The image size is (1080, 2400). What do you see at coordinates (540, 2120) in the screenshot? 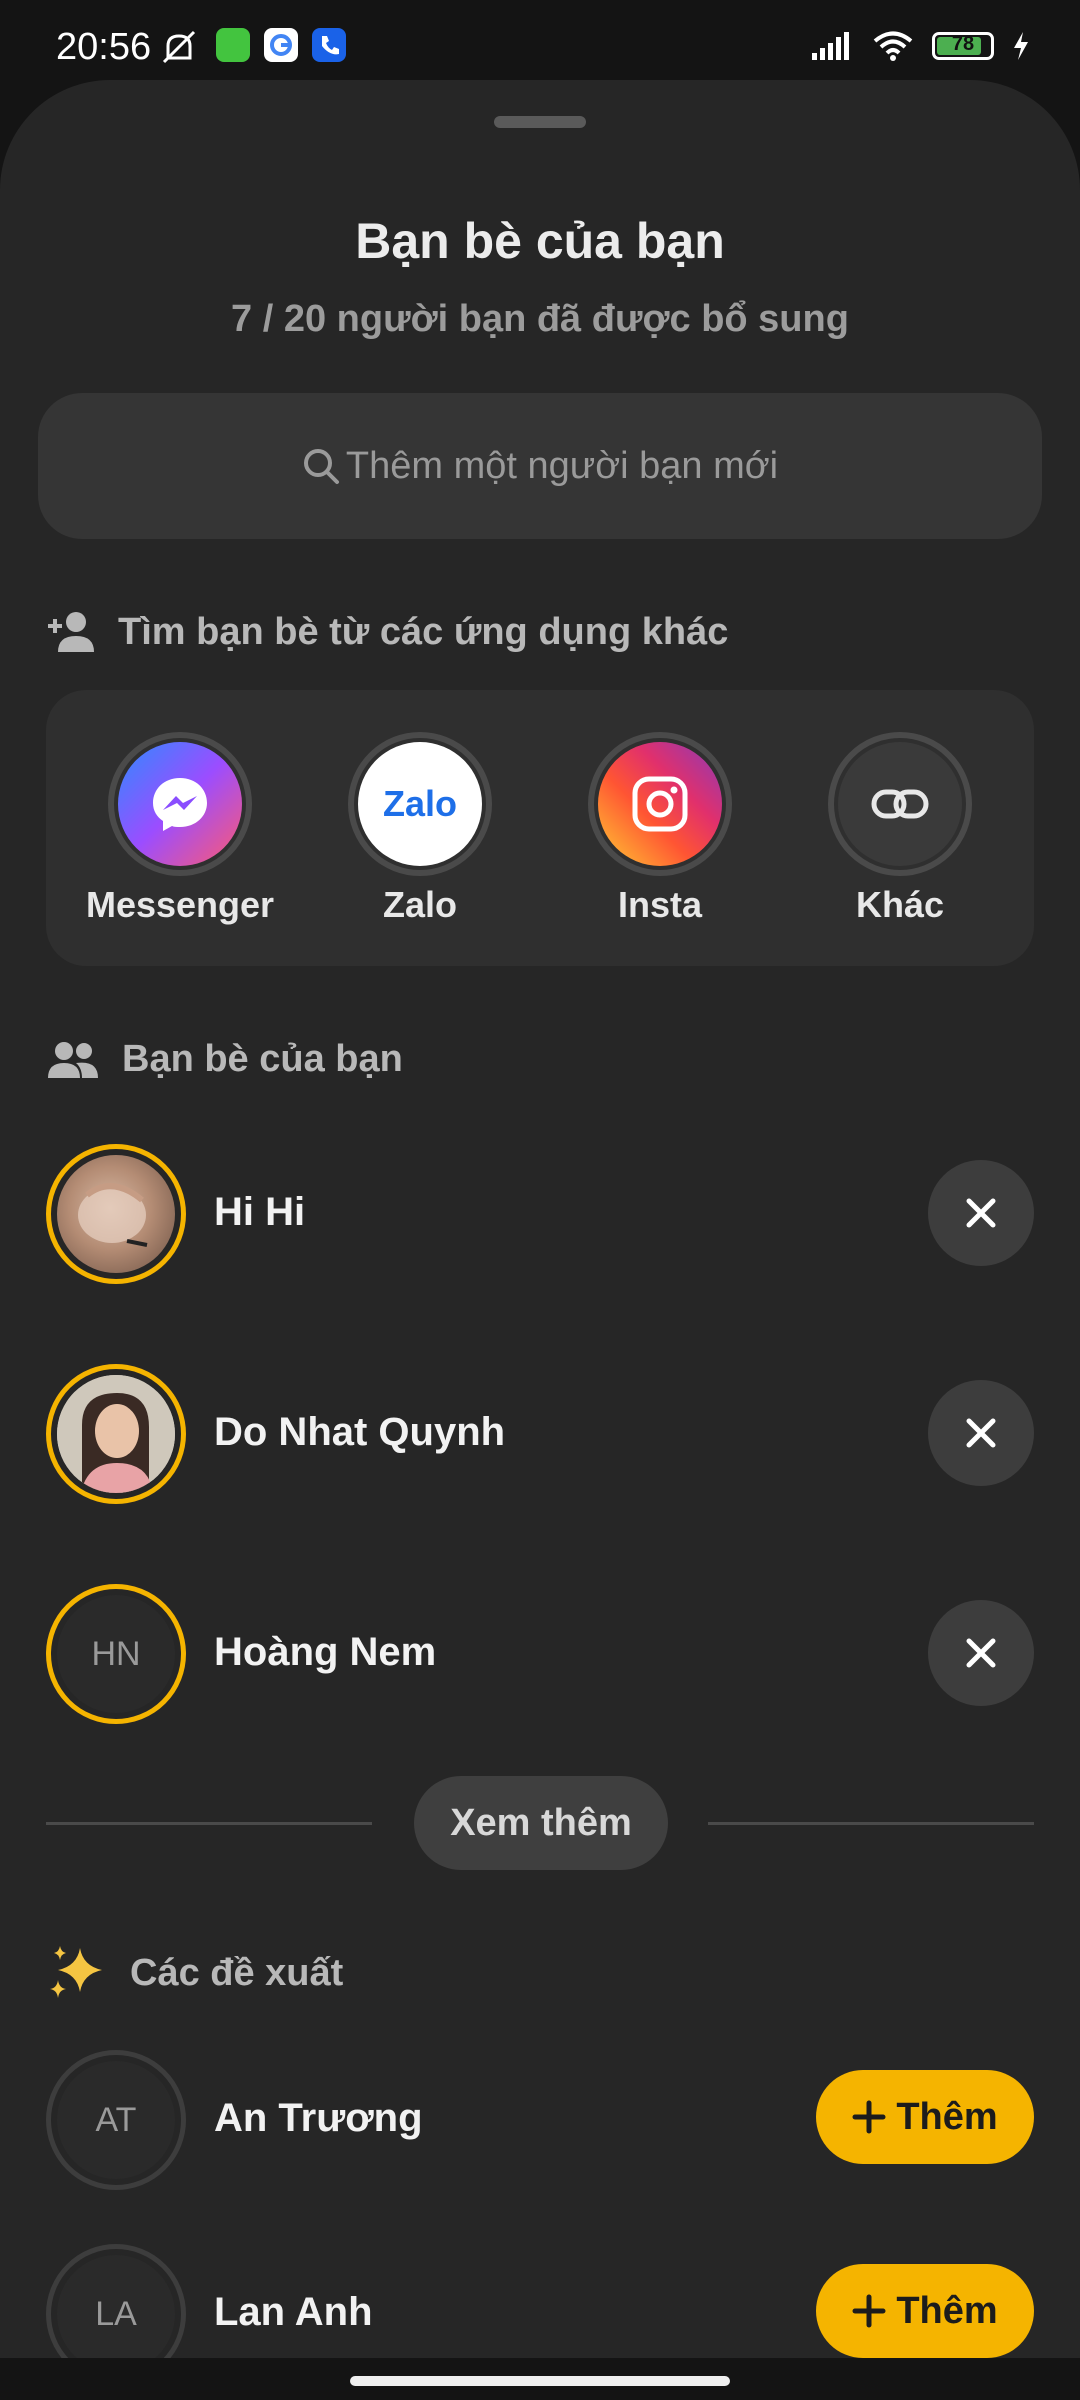
I see `suggestion-row: AT An Trương Thêm` at bounding box center [540, 2120].